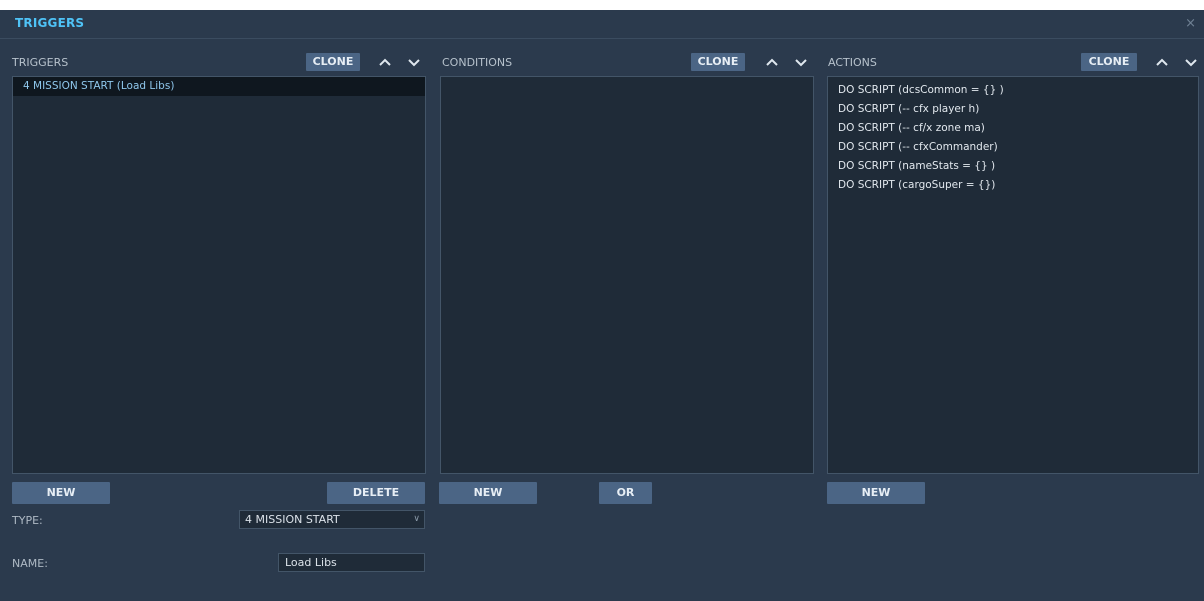 This screenshot has height=601, width=1204. I want to click on name-input: Load Libs, so click(351, 562).